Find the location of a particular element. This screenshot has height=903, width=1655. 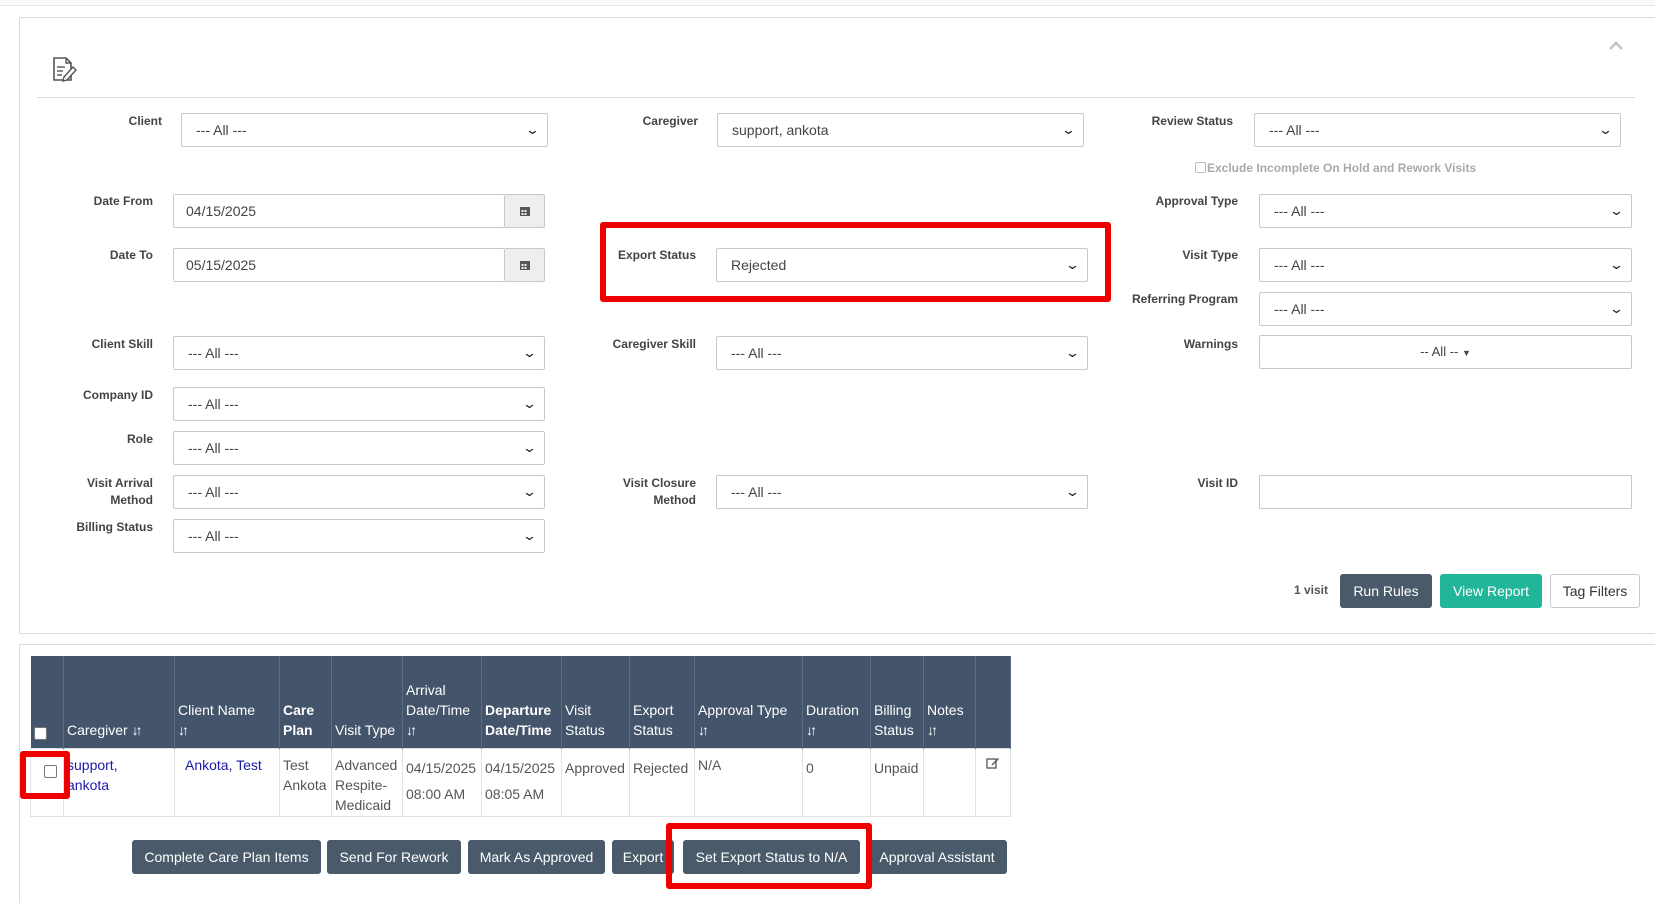

referring-program-select: --- All --- ⌄ is located at coordinates (1445, 309).